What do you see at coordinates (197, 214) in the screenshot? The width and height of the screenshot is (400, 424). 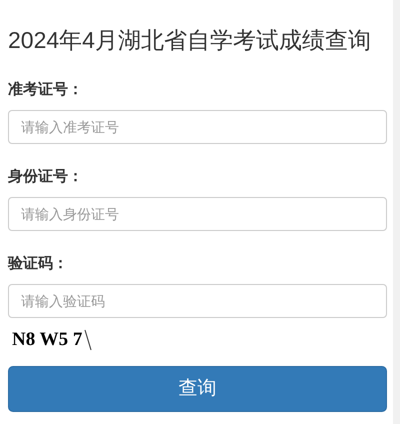 I see `input-field: 请输入身份证号` at bounding box center [197, 214].